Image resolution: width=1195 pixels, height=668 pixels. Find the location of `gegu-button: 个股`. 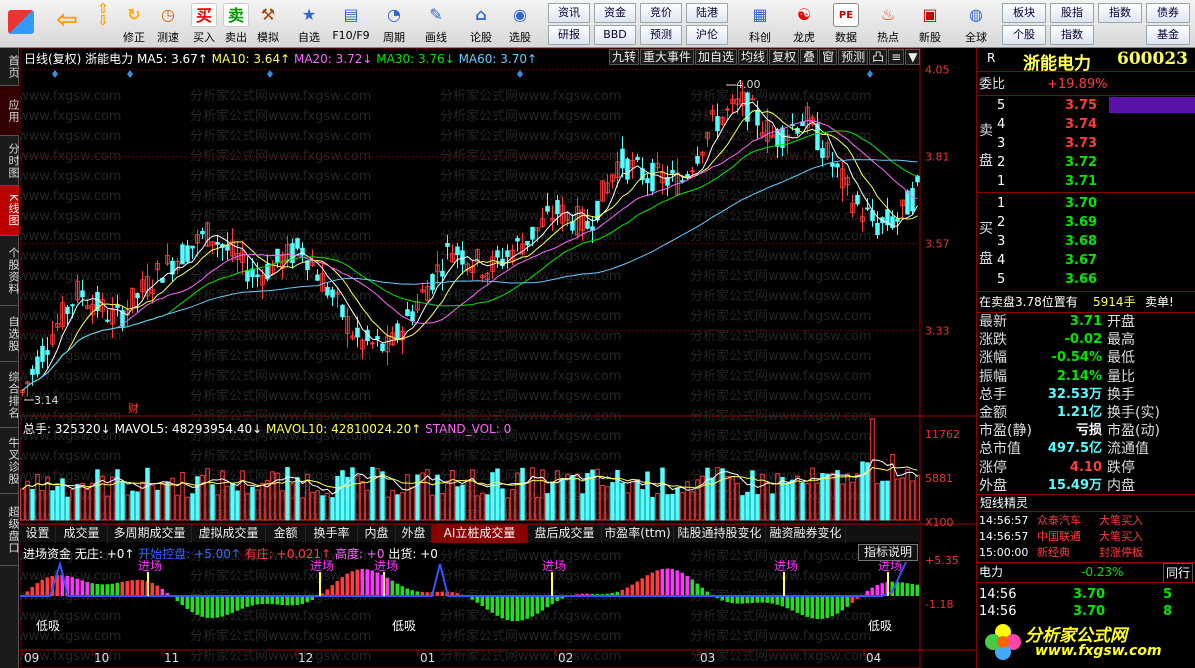

gegu-button: 个股 is located at coordinates (1024, 35).